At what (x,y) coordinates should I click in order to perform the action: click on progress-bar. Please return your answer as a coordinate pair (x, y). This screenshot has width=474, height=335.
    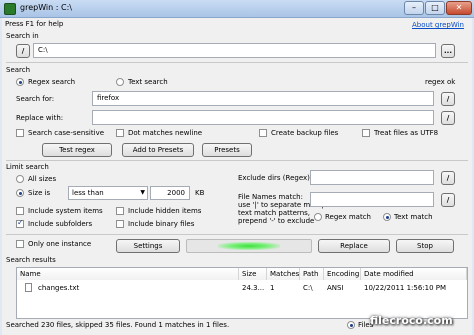
    Looking at the image, I should click on (249, 246).